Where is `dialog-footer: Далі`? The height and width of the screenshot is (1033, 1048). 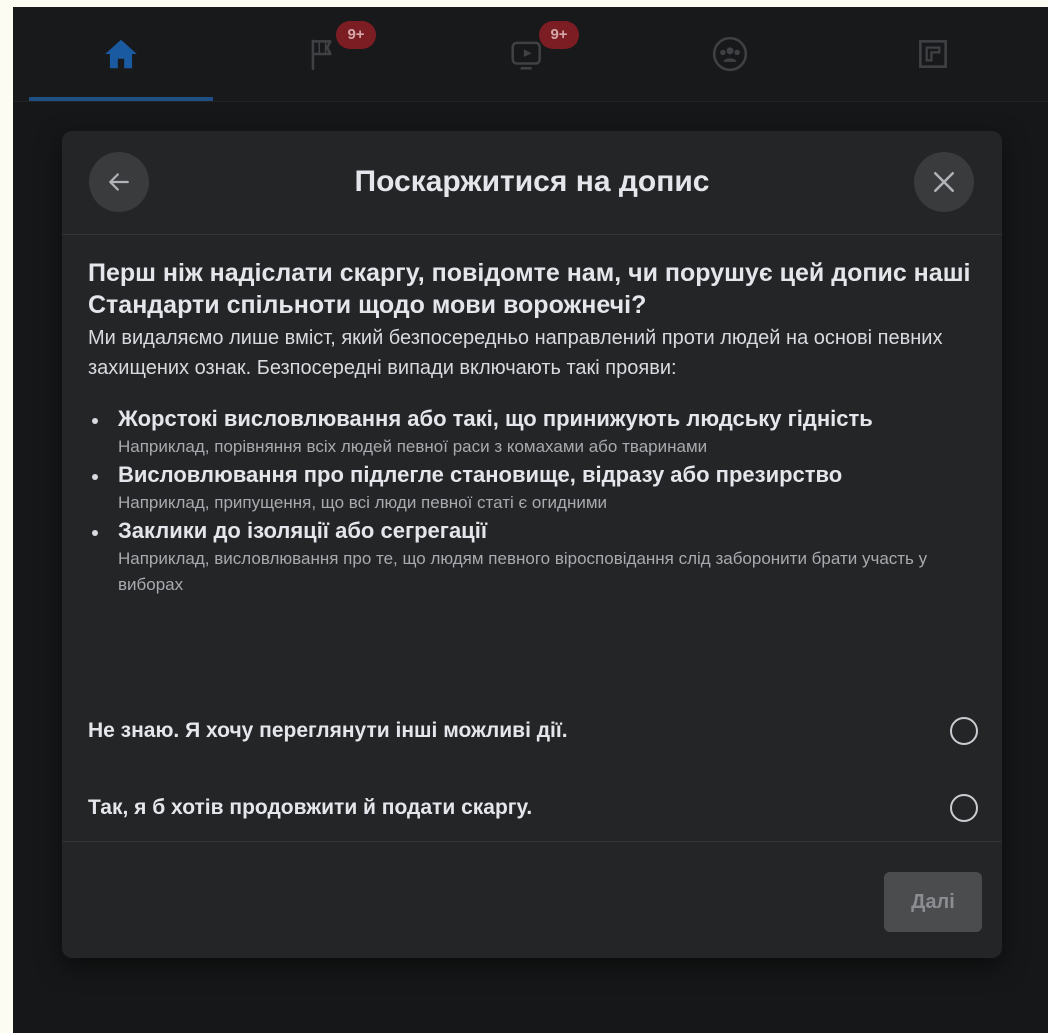
dialog-footer: Далі is located at coordinates (532, 899).